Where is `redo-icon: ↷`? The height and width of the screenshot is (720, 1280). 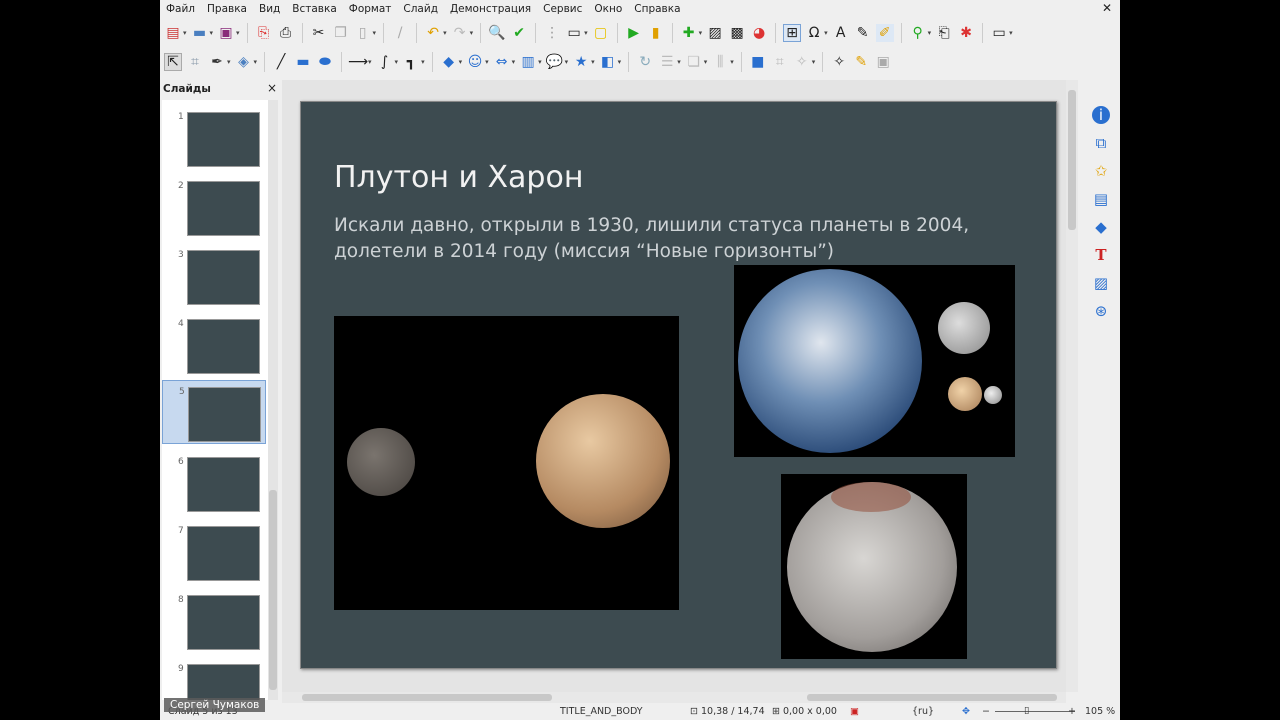 redo-icon: ↷ is located at coordinates (460, 33).